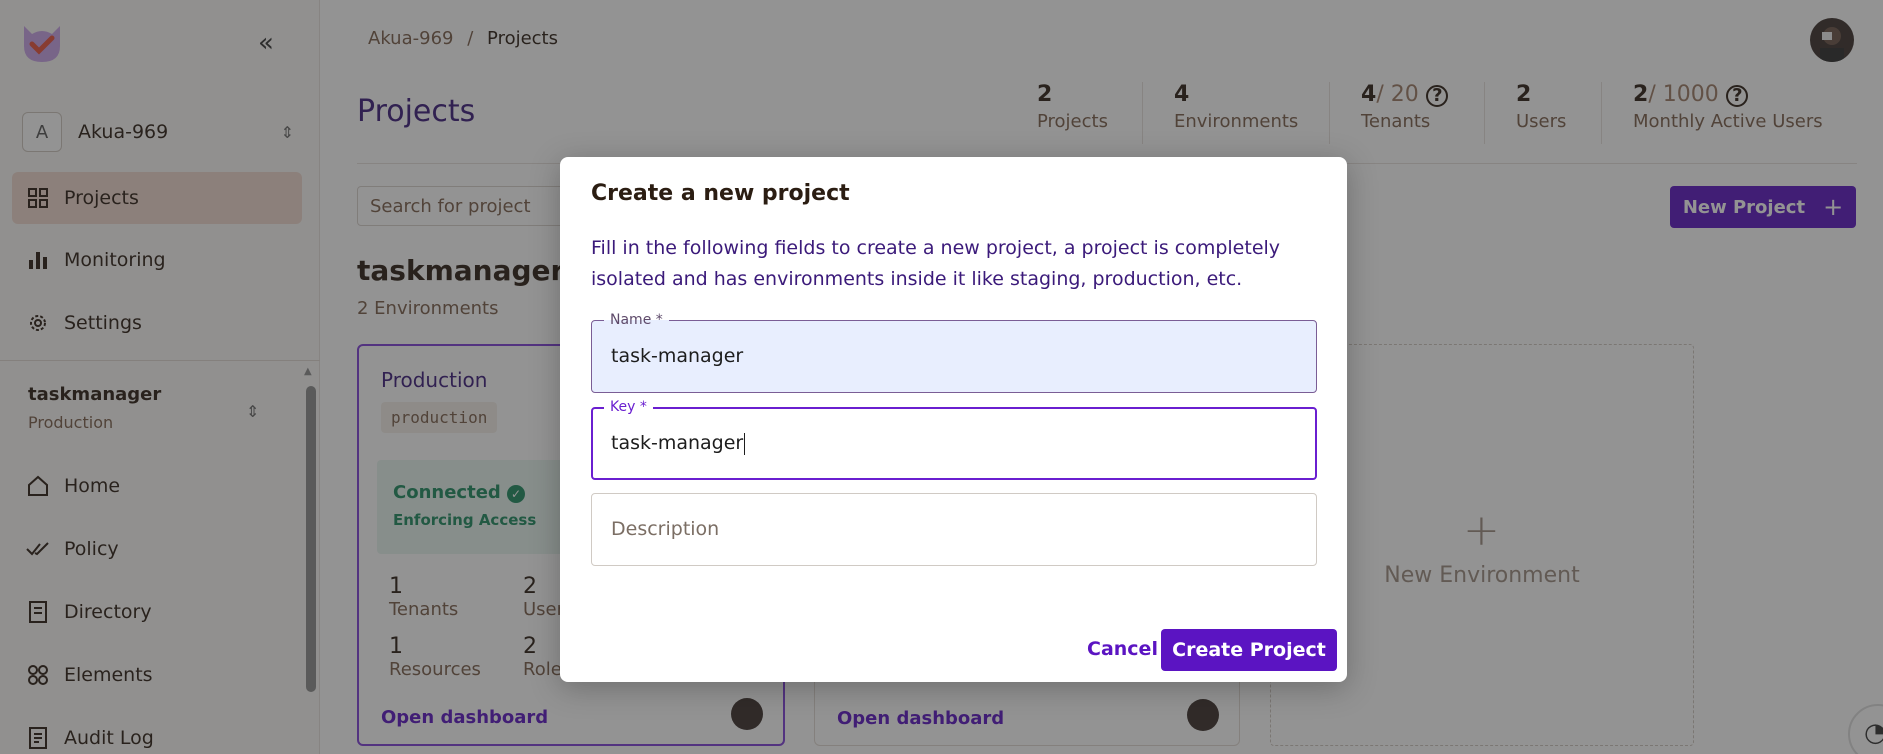 This screenshot has height=754, width=1883. I want to click on name-field-label: Name *, so click(636, 320).